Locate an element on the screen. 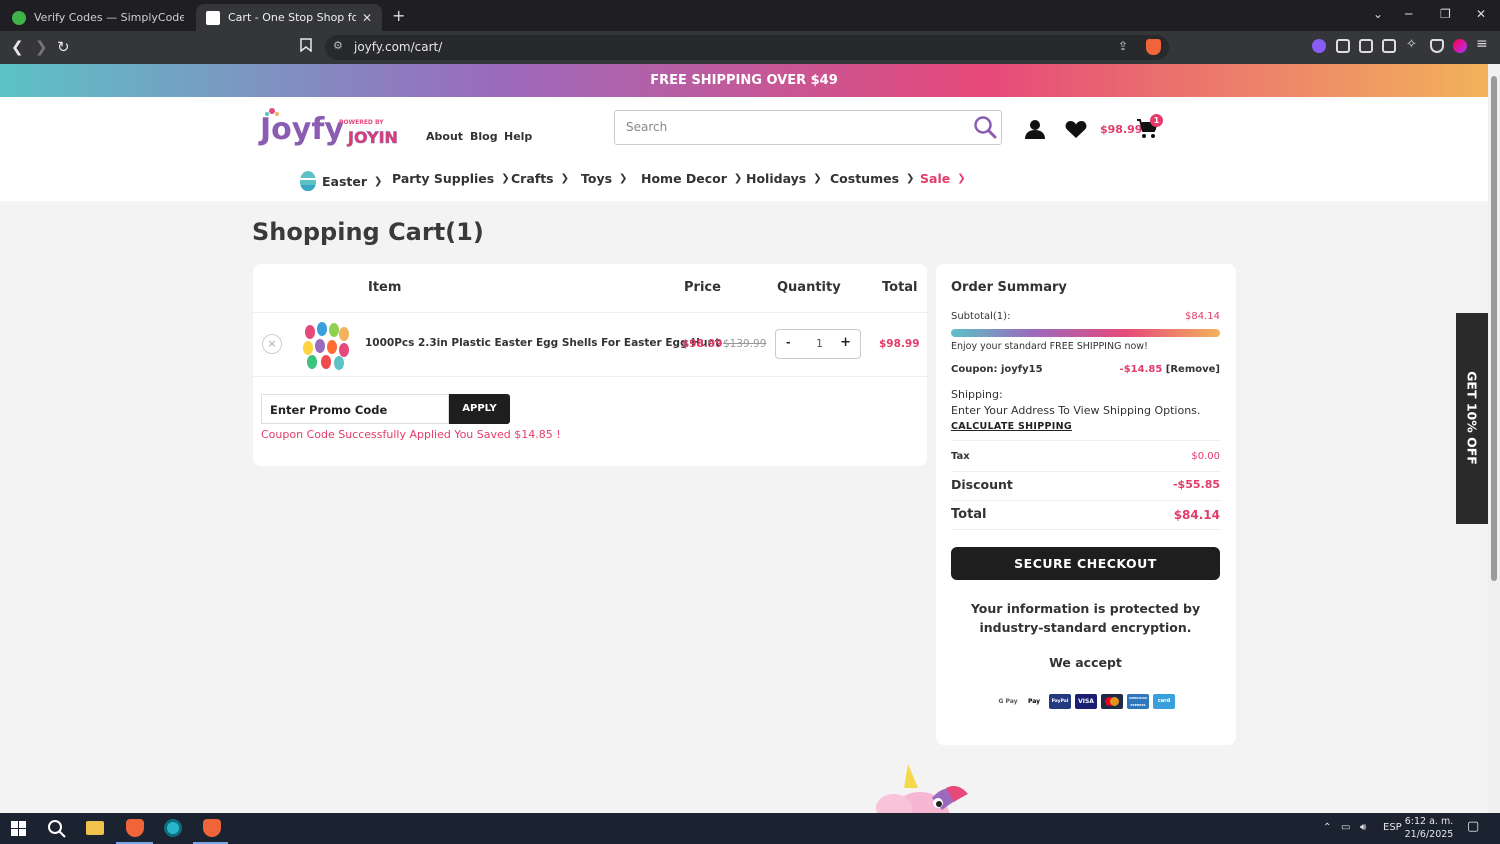 This screenshot has width=1500, height=844. menu-icon: ≡ is located at coordinates (1483, 44).